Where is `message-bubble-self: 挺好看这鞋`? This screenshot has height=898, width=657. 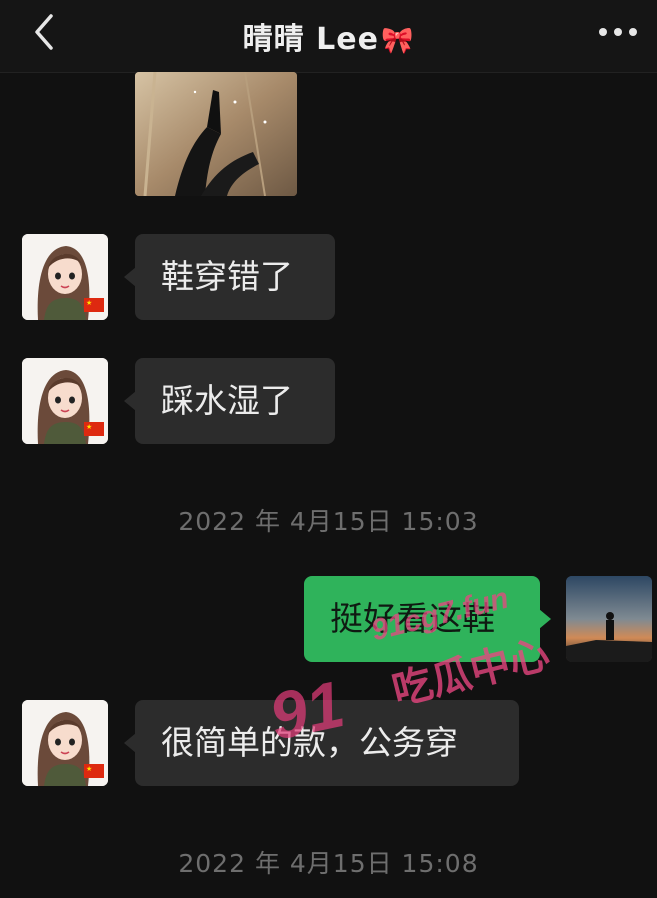
message-bubble-self: 挺好看这鞋 is located at coordinates (427, 619).